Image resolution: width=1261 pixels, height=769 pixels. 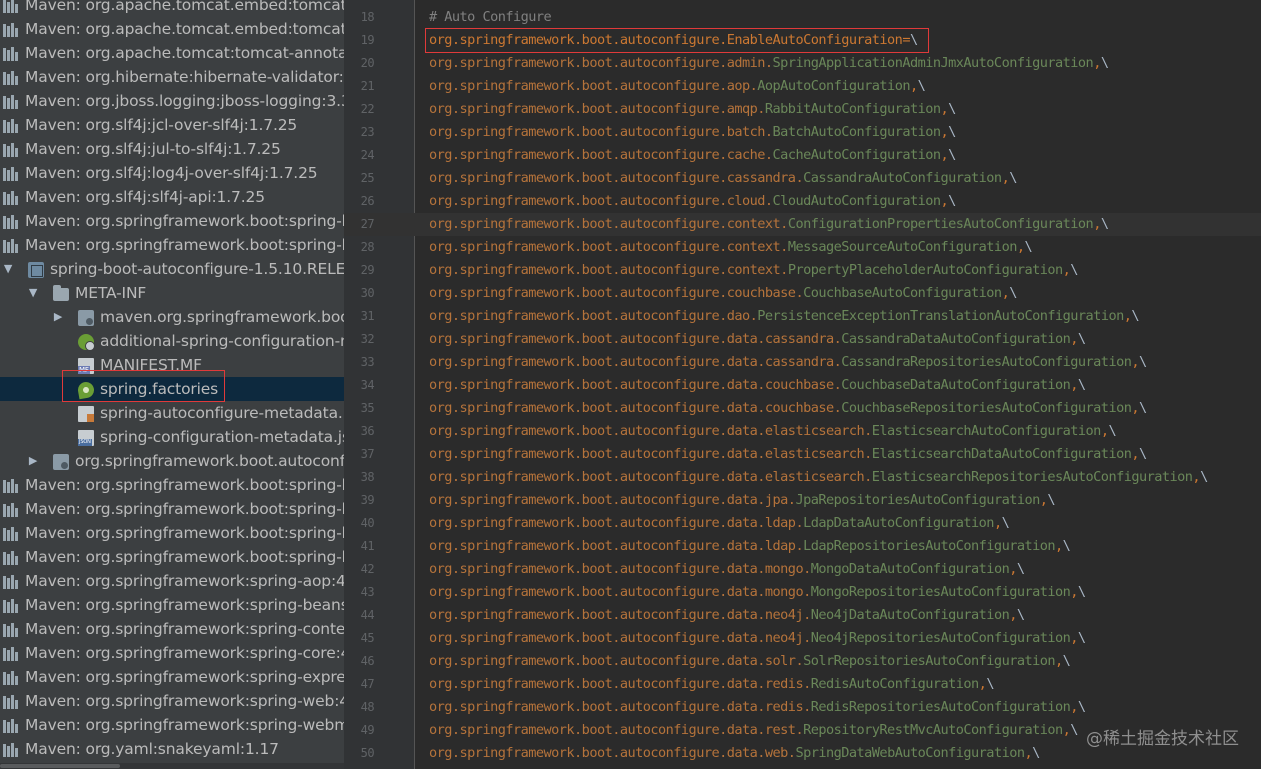 What do you see at coordinates (172, 389) in the screenshot?
I see `tree-item-spring-factories: spring.factories` at bounding box center [172, 389].